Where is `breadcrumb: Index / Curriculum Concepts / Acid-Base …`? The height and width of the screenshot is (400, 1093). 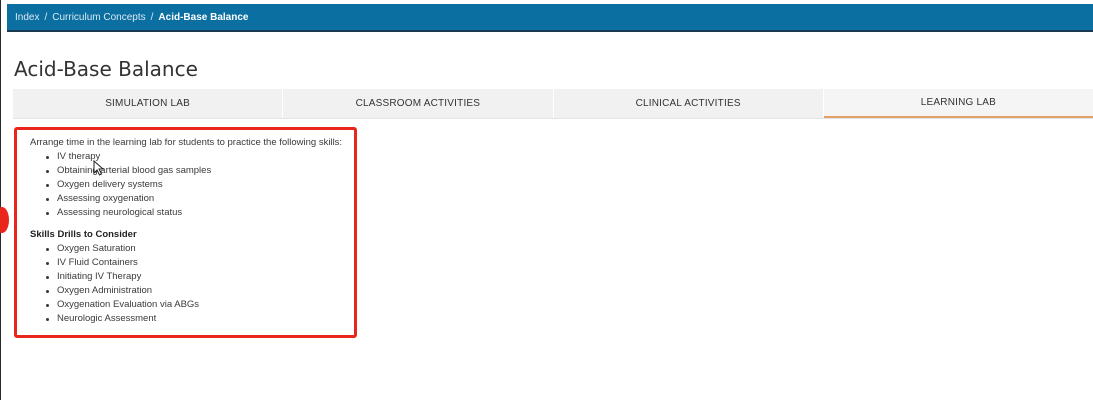
breadcrumb: Index / Curriculum Concepts / Acid-Base … is located at coordinates (550, 18).